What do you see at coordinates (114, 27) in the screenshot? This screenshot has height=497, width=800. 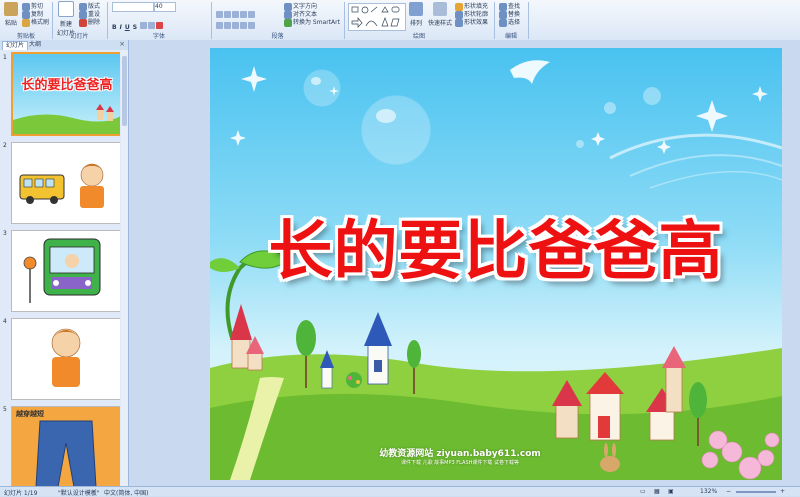 I see `bold-button: B` at bounding box center [114, 27].